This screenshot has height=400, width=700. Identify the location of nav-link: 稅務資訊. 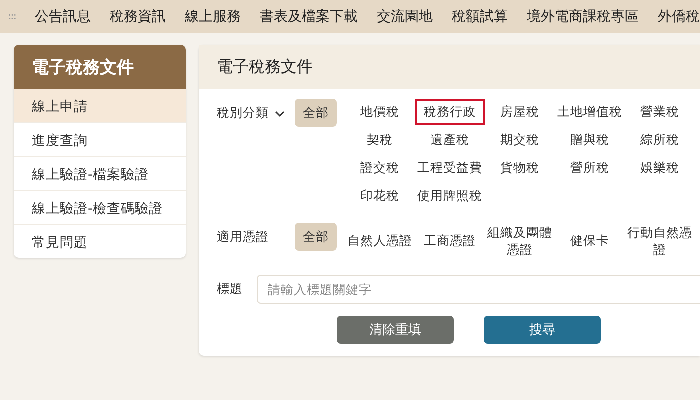
(138, 17).